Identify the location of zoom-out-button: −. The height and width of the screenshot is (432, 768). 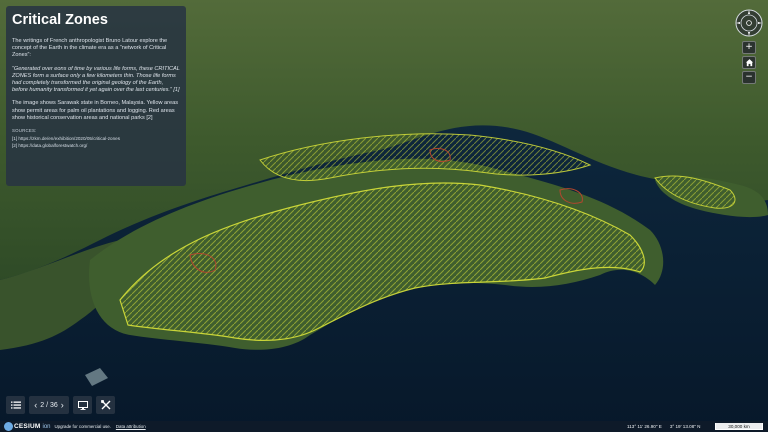
(749, 77).